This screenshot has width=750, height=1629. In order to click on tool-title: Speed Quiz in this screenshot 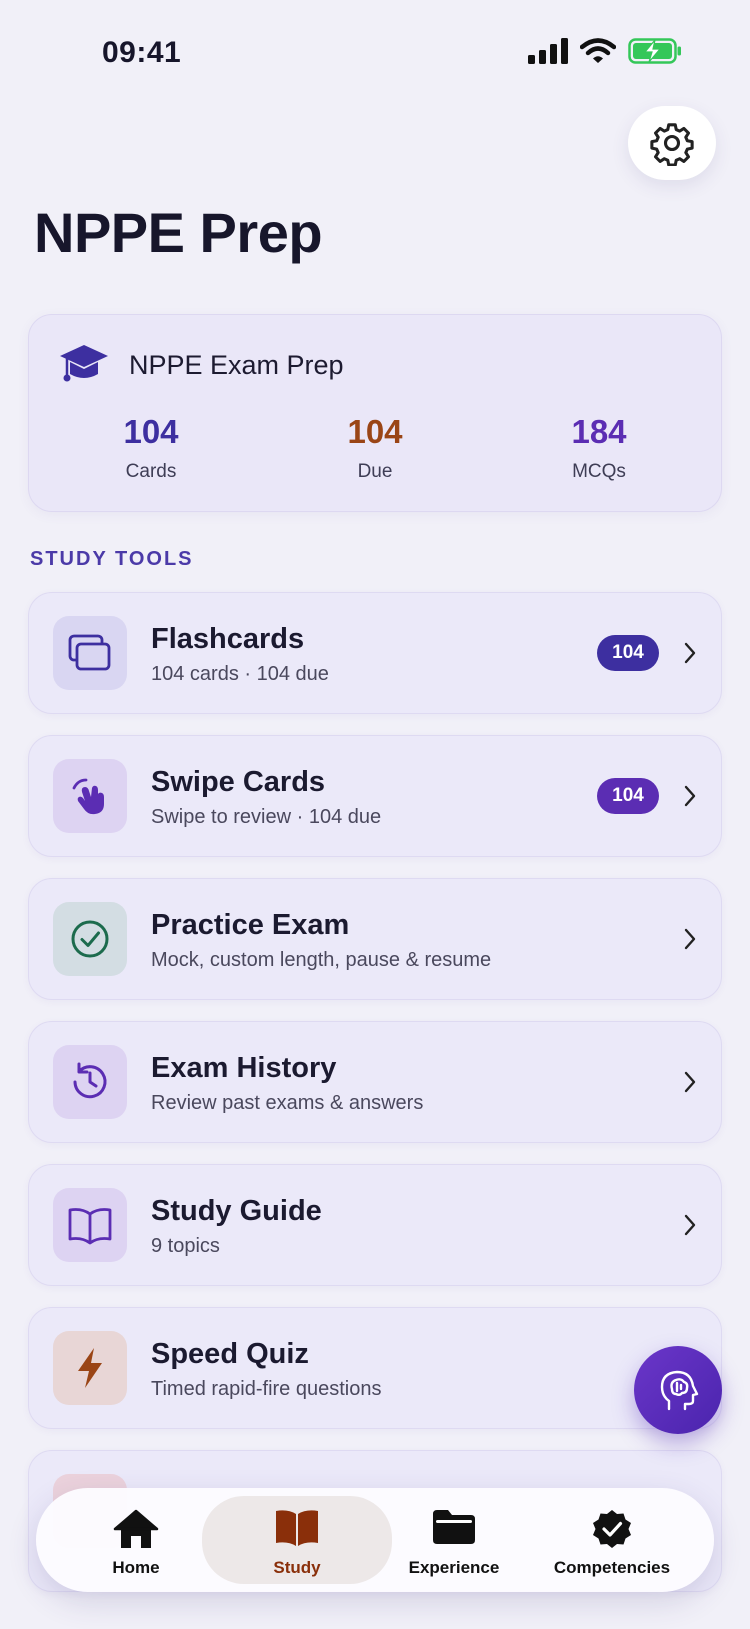, I will do `click(230, 1354)`.